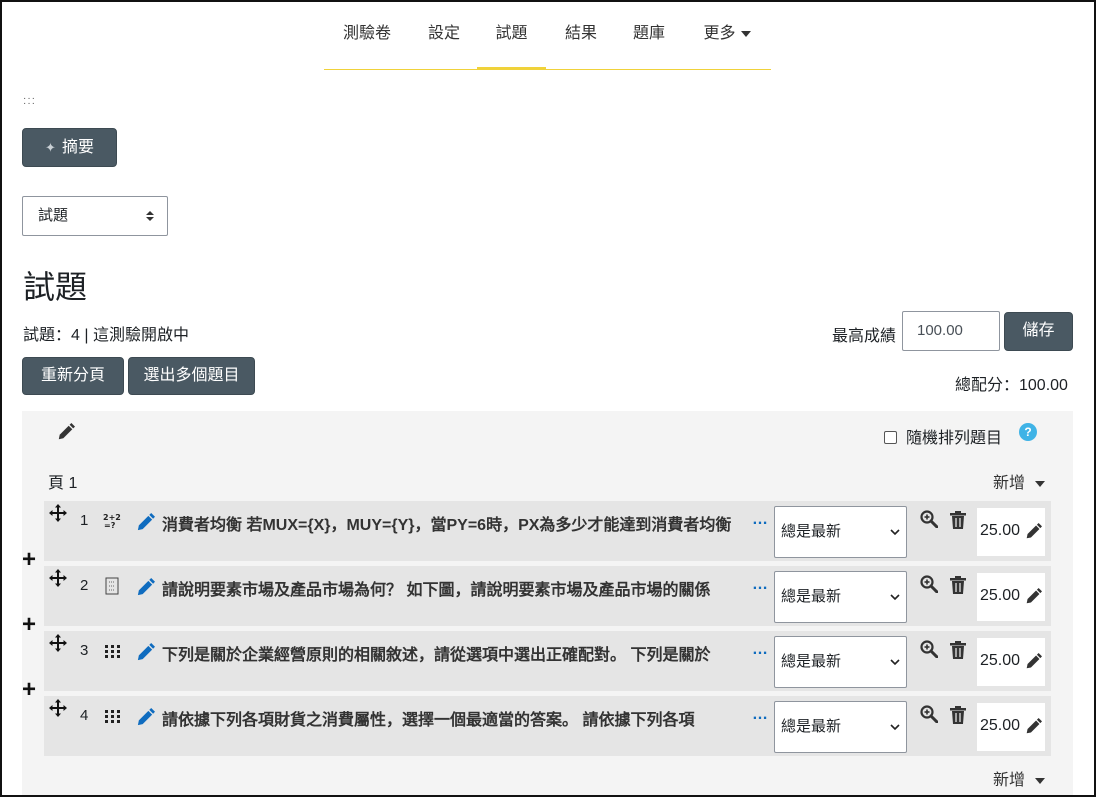 The width and height of the screenshot is (1096, 797). I want to click on page-title: 試題, so click(55, 287).